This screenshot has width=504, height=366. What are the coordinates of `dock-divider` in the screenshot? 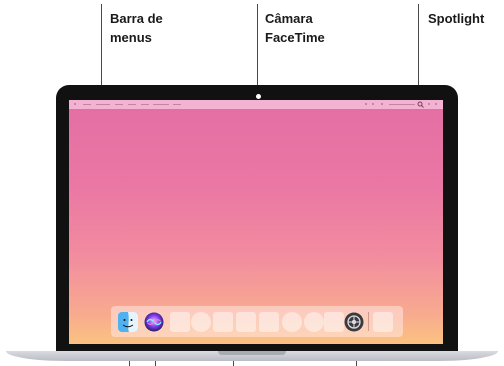 It's located at (368, 321).